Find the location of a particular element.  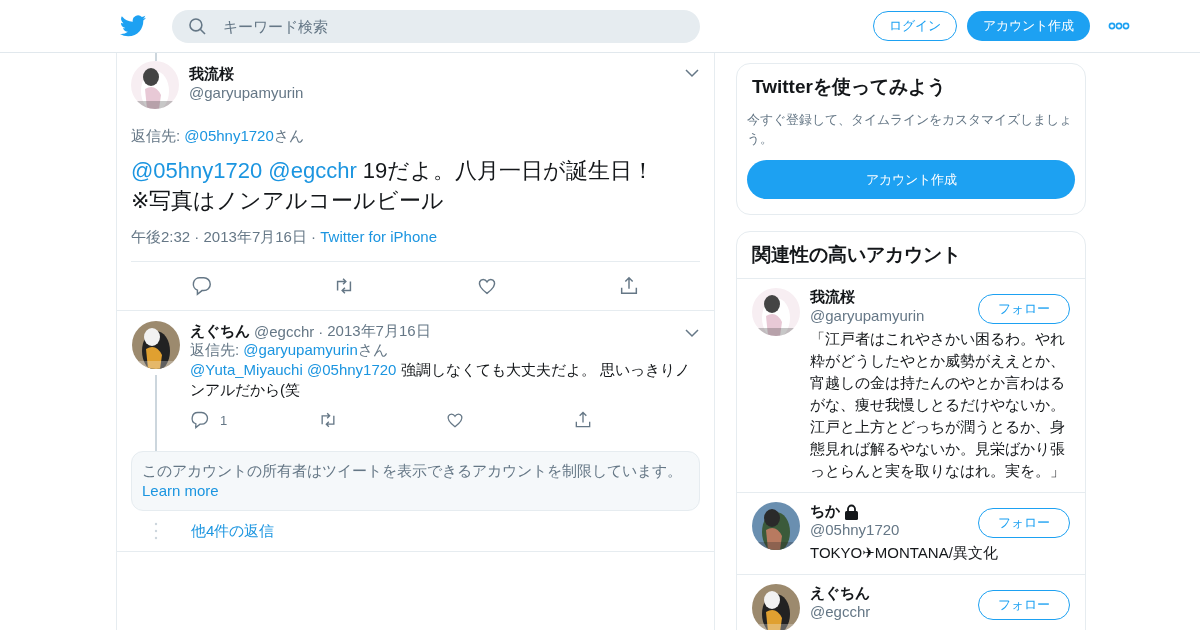

more-replies-link: 他4件の返信 is located at coordinates (233, 531).